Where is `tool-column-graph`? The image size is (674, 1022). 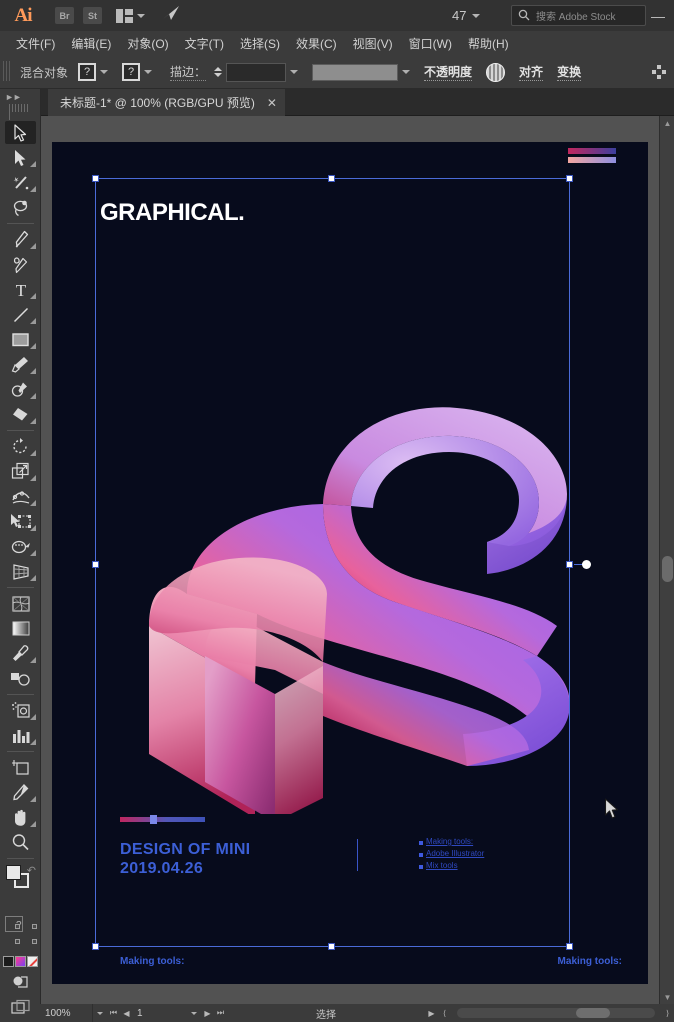
tool-column-graph is located at coordinates (20, 735).